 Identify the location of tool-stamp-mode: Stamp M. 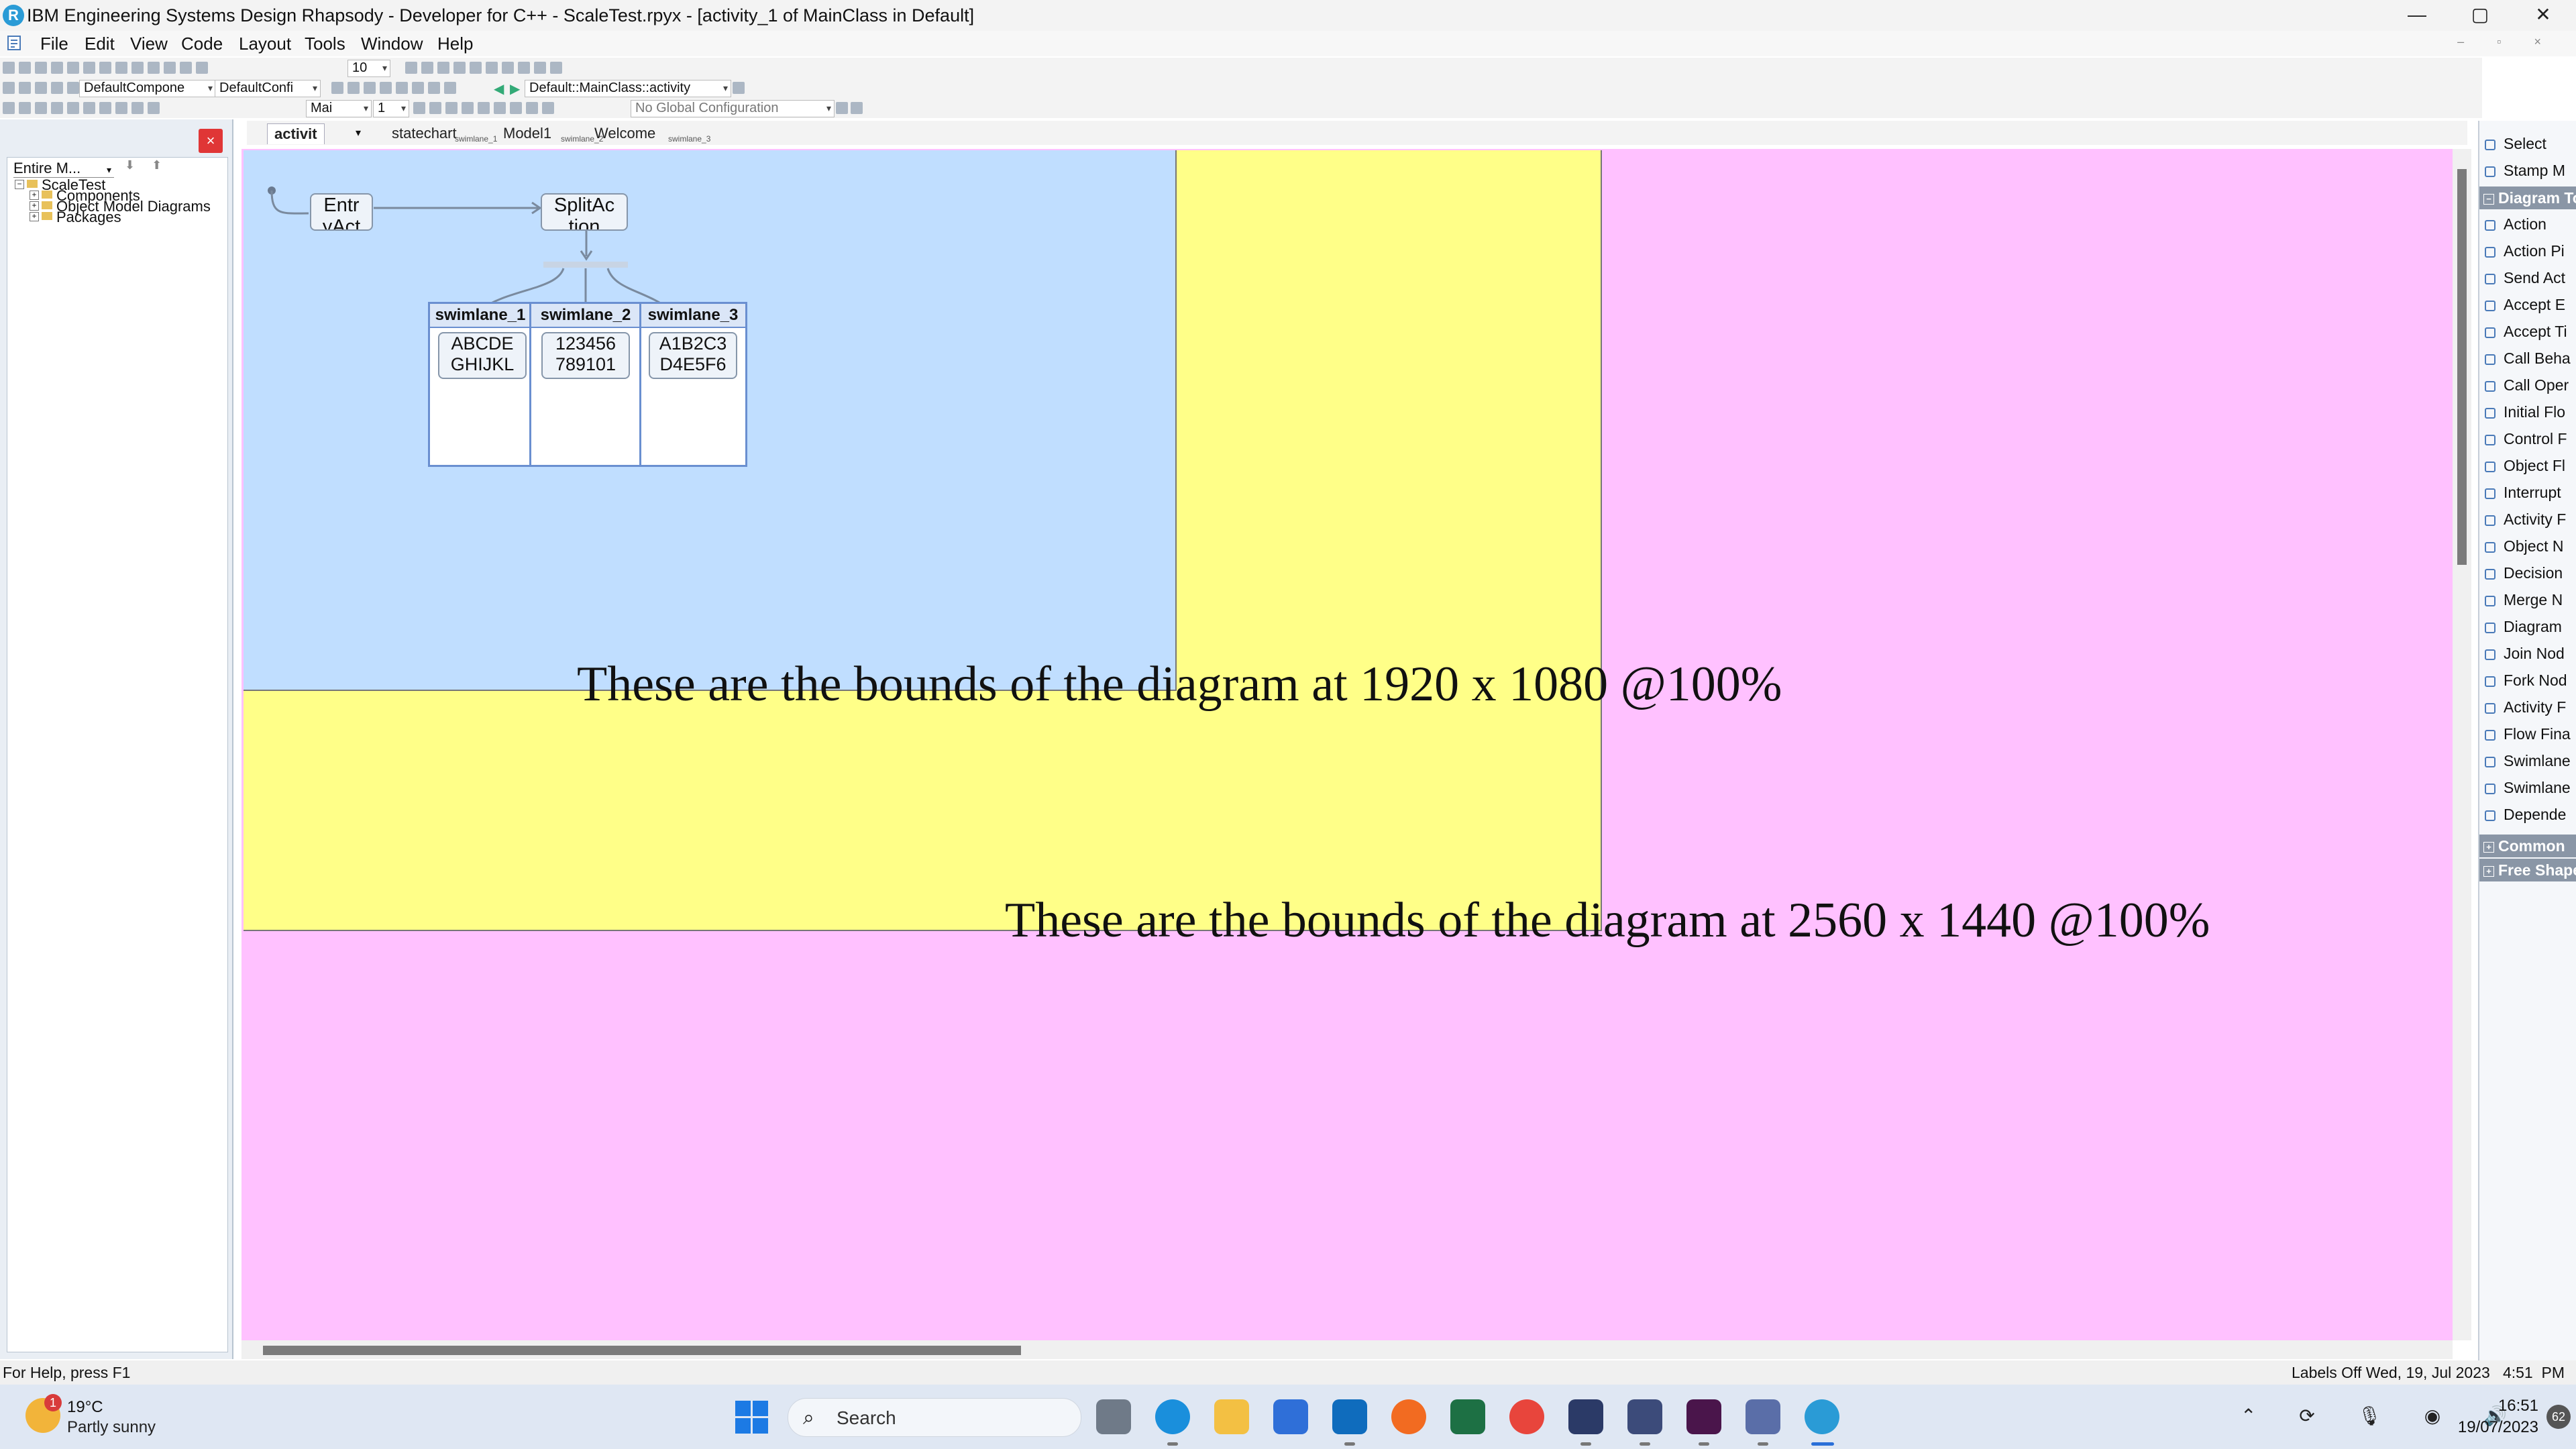
(2530, 170).